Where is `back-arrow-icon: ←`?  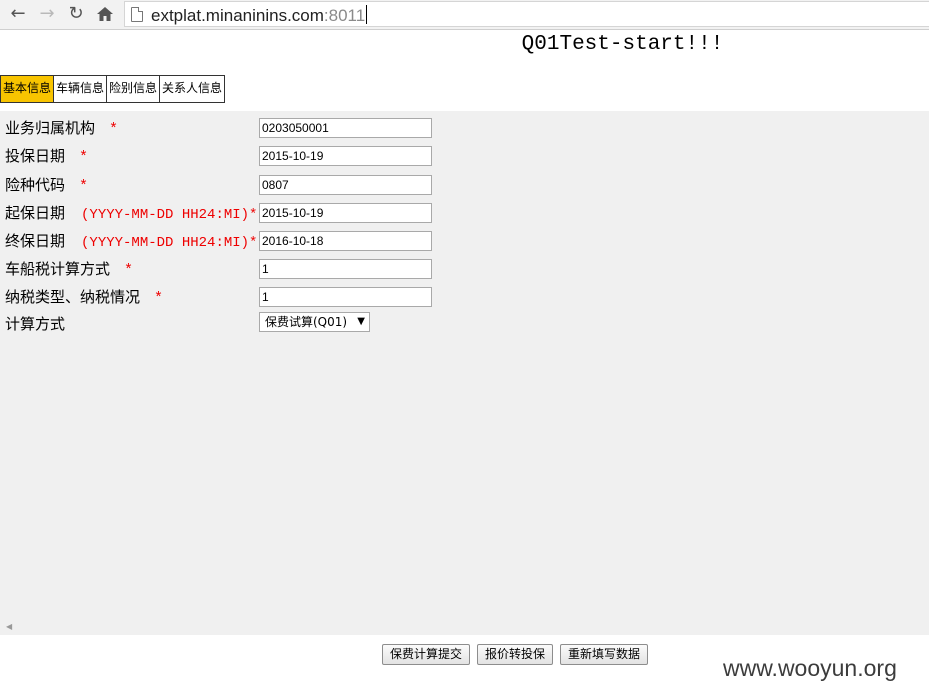
back-arrow-icon: ← is located at coordinates (18, 14).